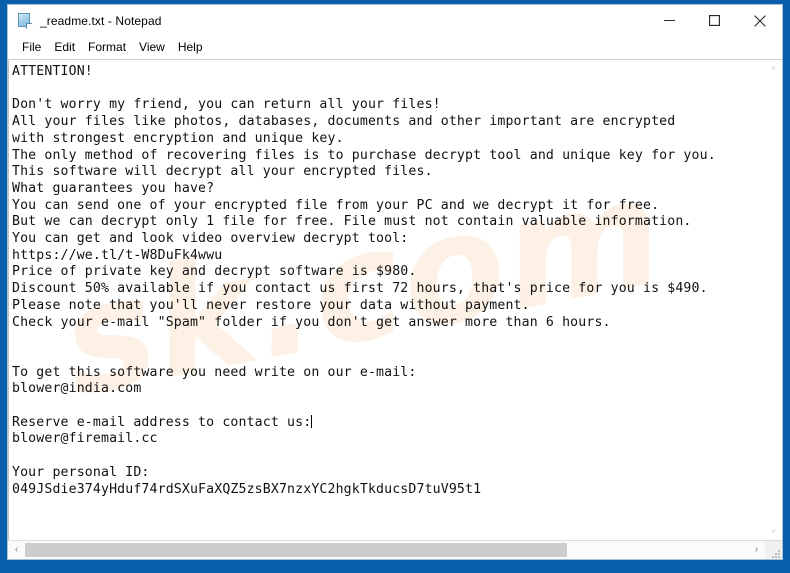 The height and width of the screenshot is (573, 790). What do you see at coordinates (773, 550) in the screenshot?
I see `window-resize-grip` at bounding box center [773, 550].